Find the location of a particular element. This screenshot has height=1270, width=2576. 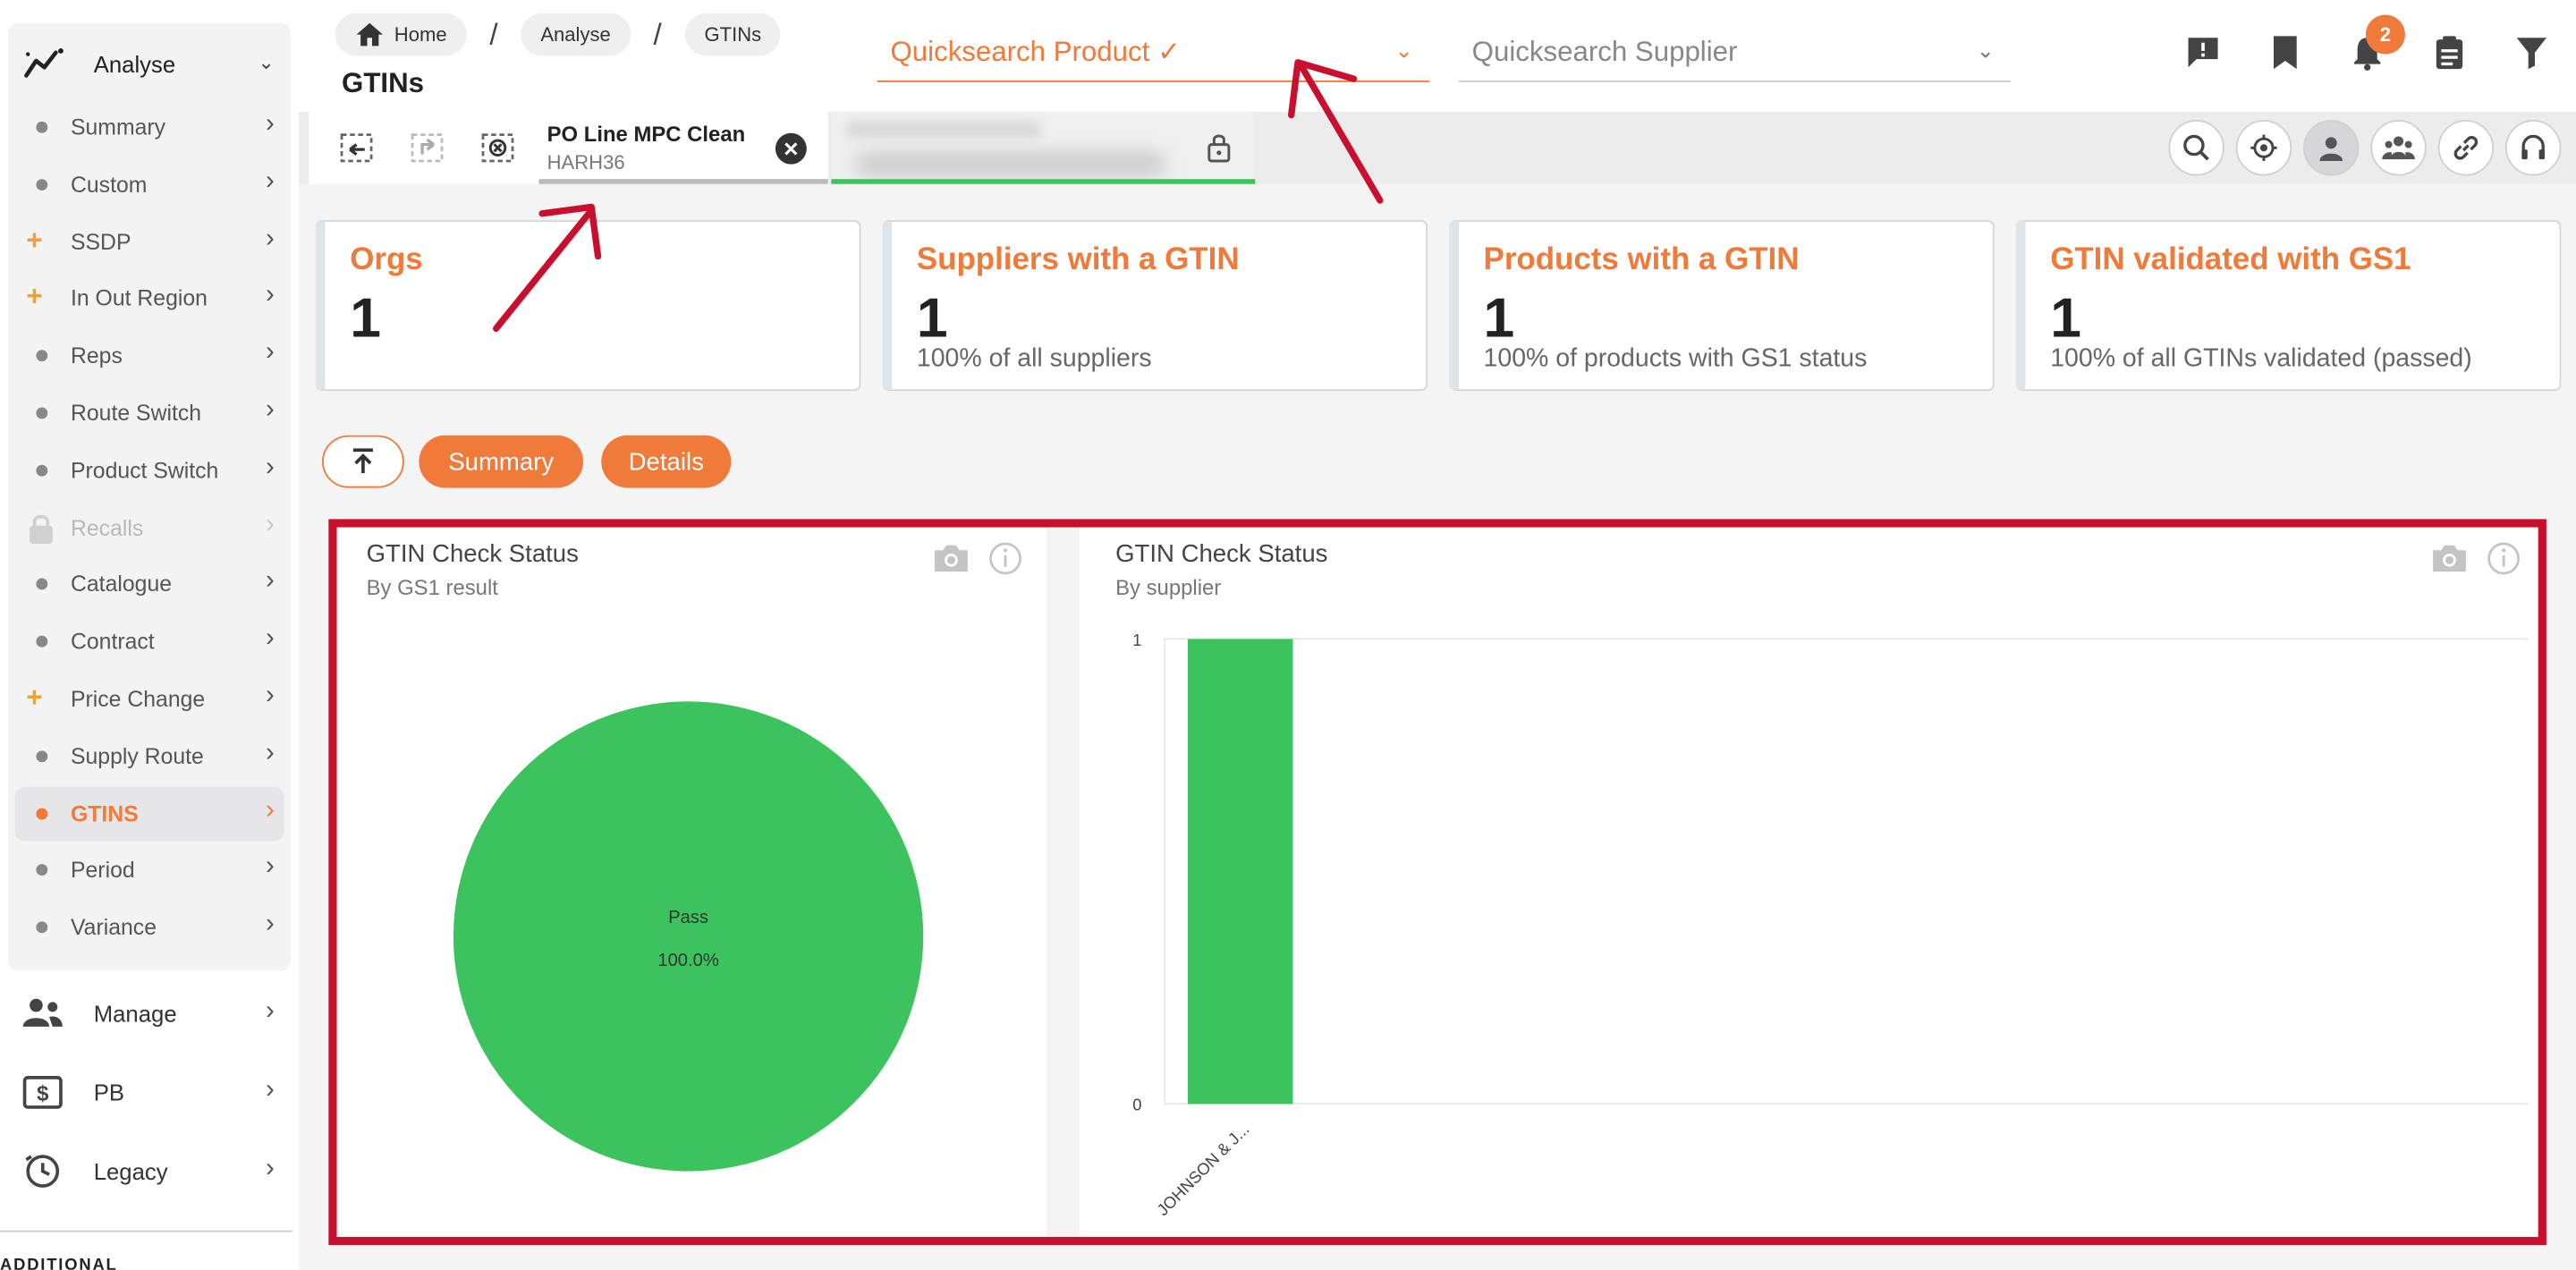

annotation-arrows is located at coordinates (938, 196).